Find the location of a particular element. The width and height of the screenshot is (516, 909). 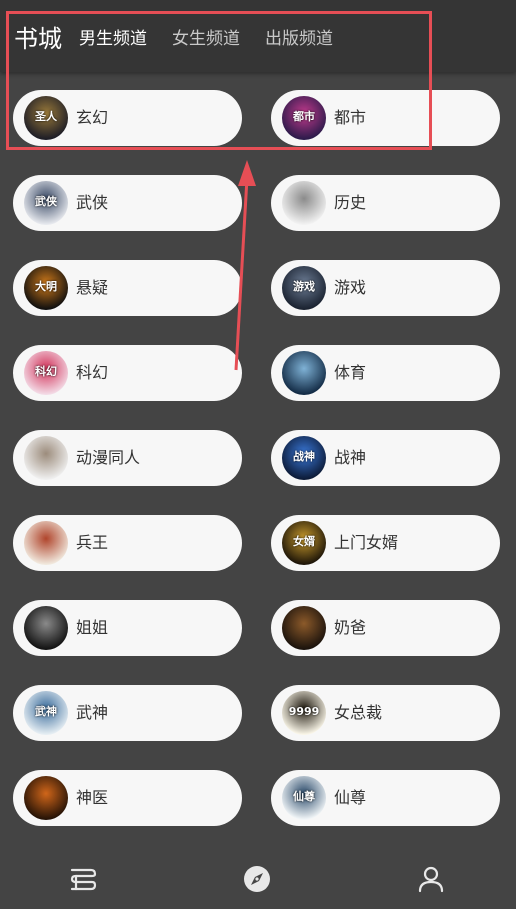

tab-publishing-channel: 出版频道 is located at coordinates (299, 39).